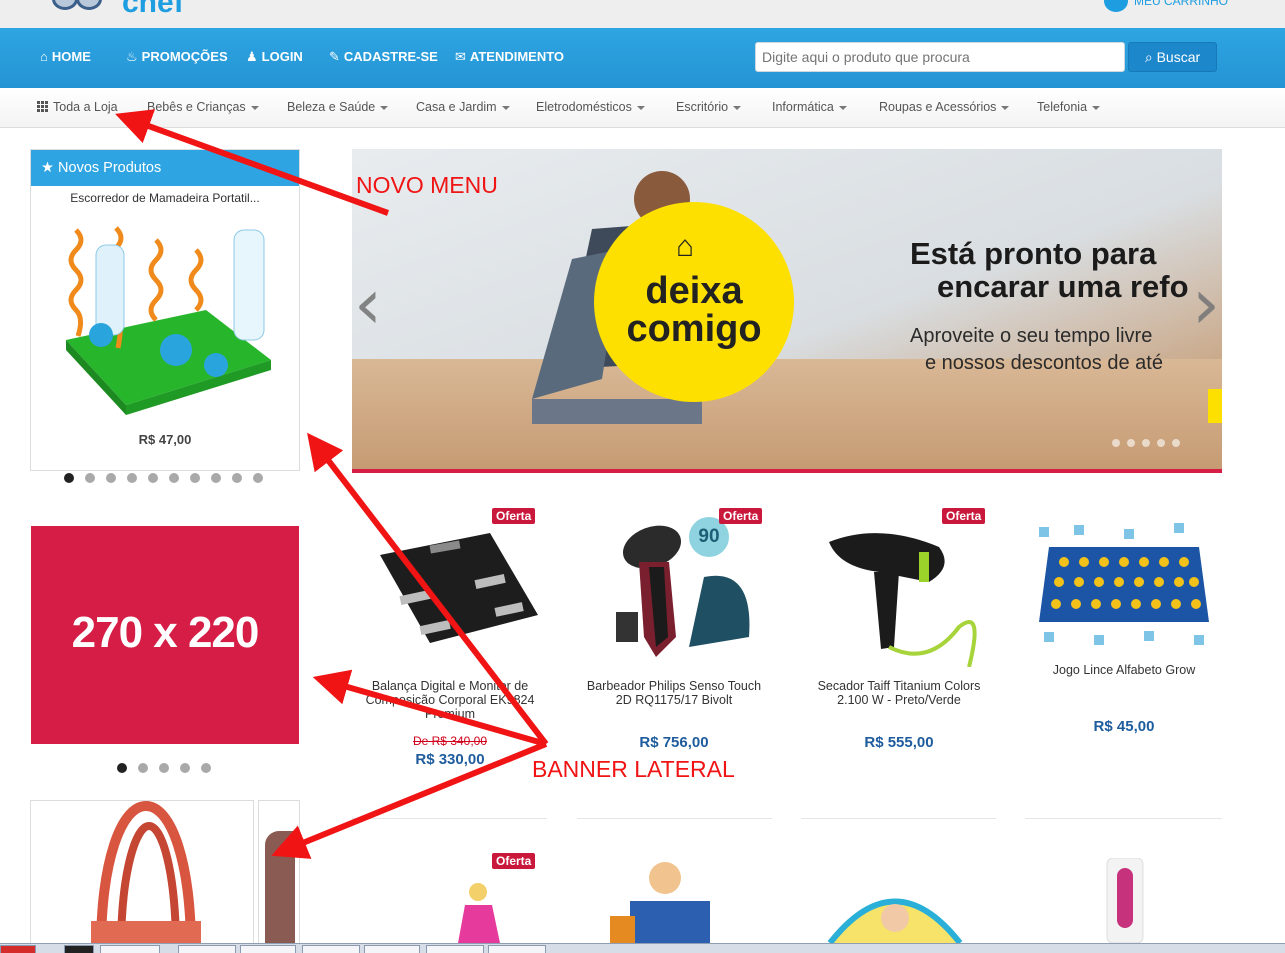 The width and height of the screenshot is (1285, 953). I want to click on hero-pager, so click(1146, 443).